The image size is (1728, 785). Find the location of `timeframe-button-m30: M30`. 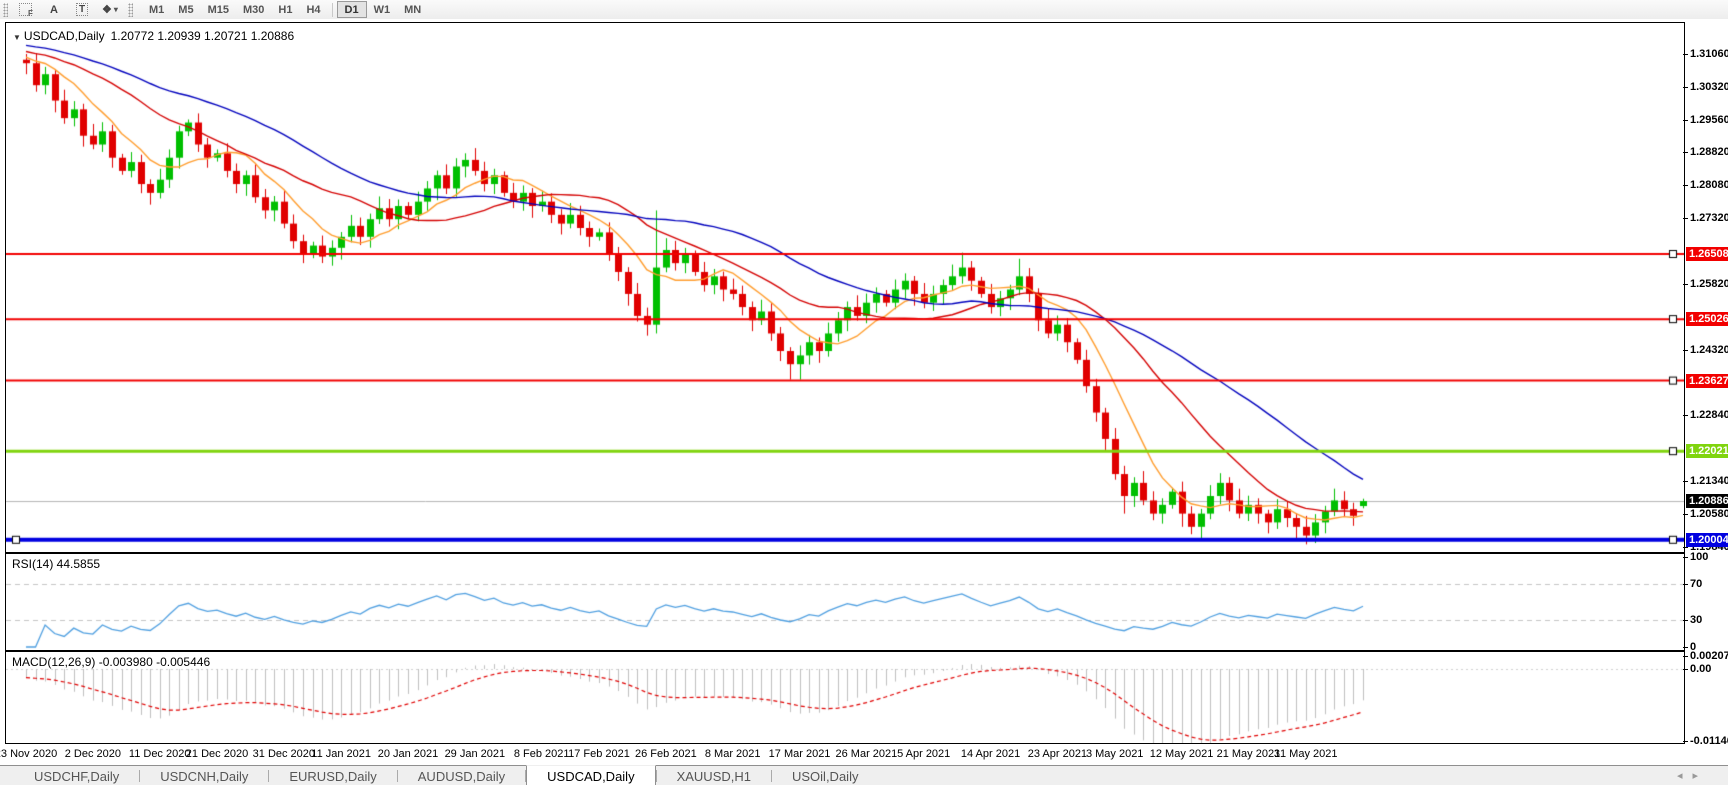

timeframe-button-m30: M30 is located at coordinates (253, 9).